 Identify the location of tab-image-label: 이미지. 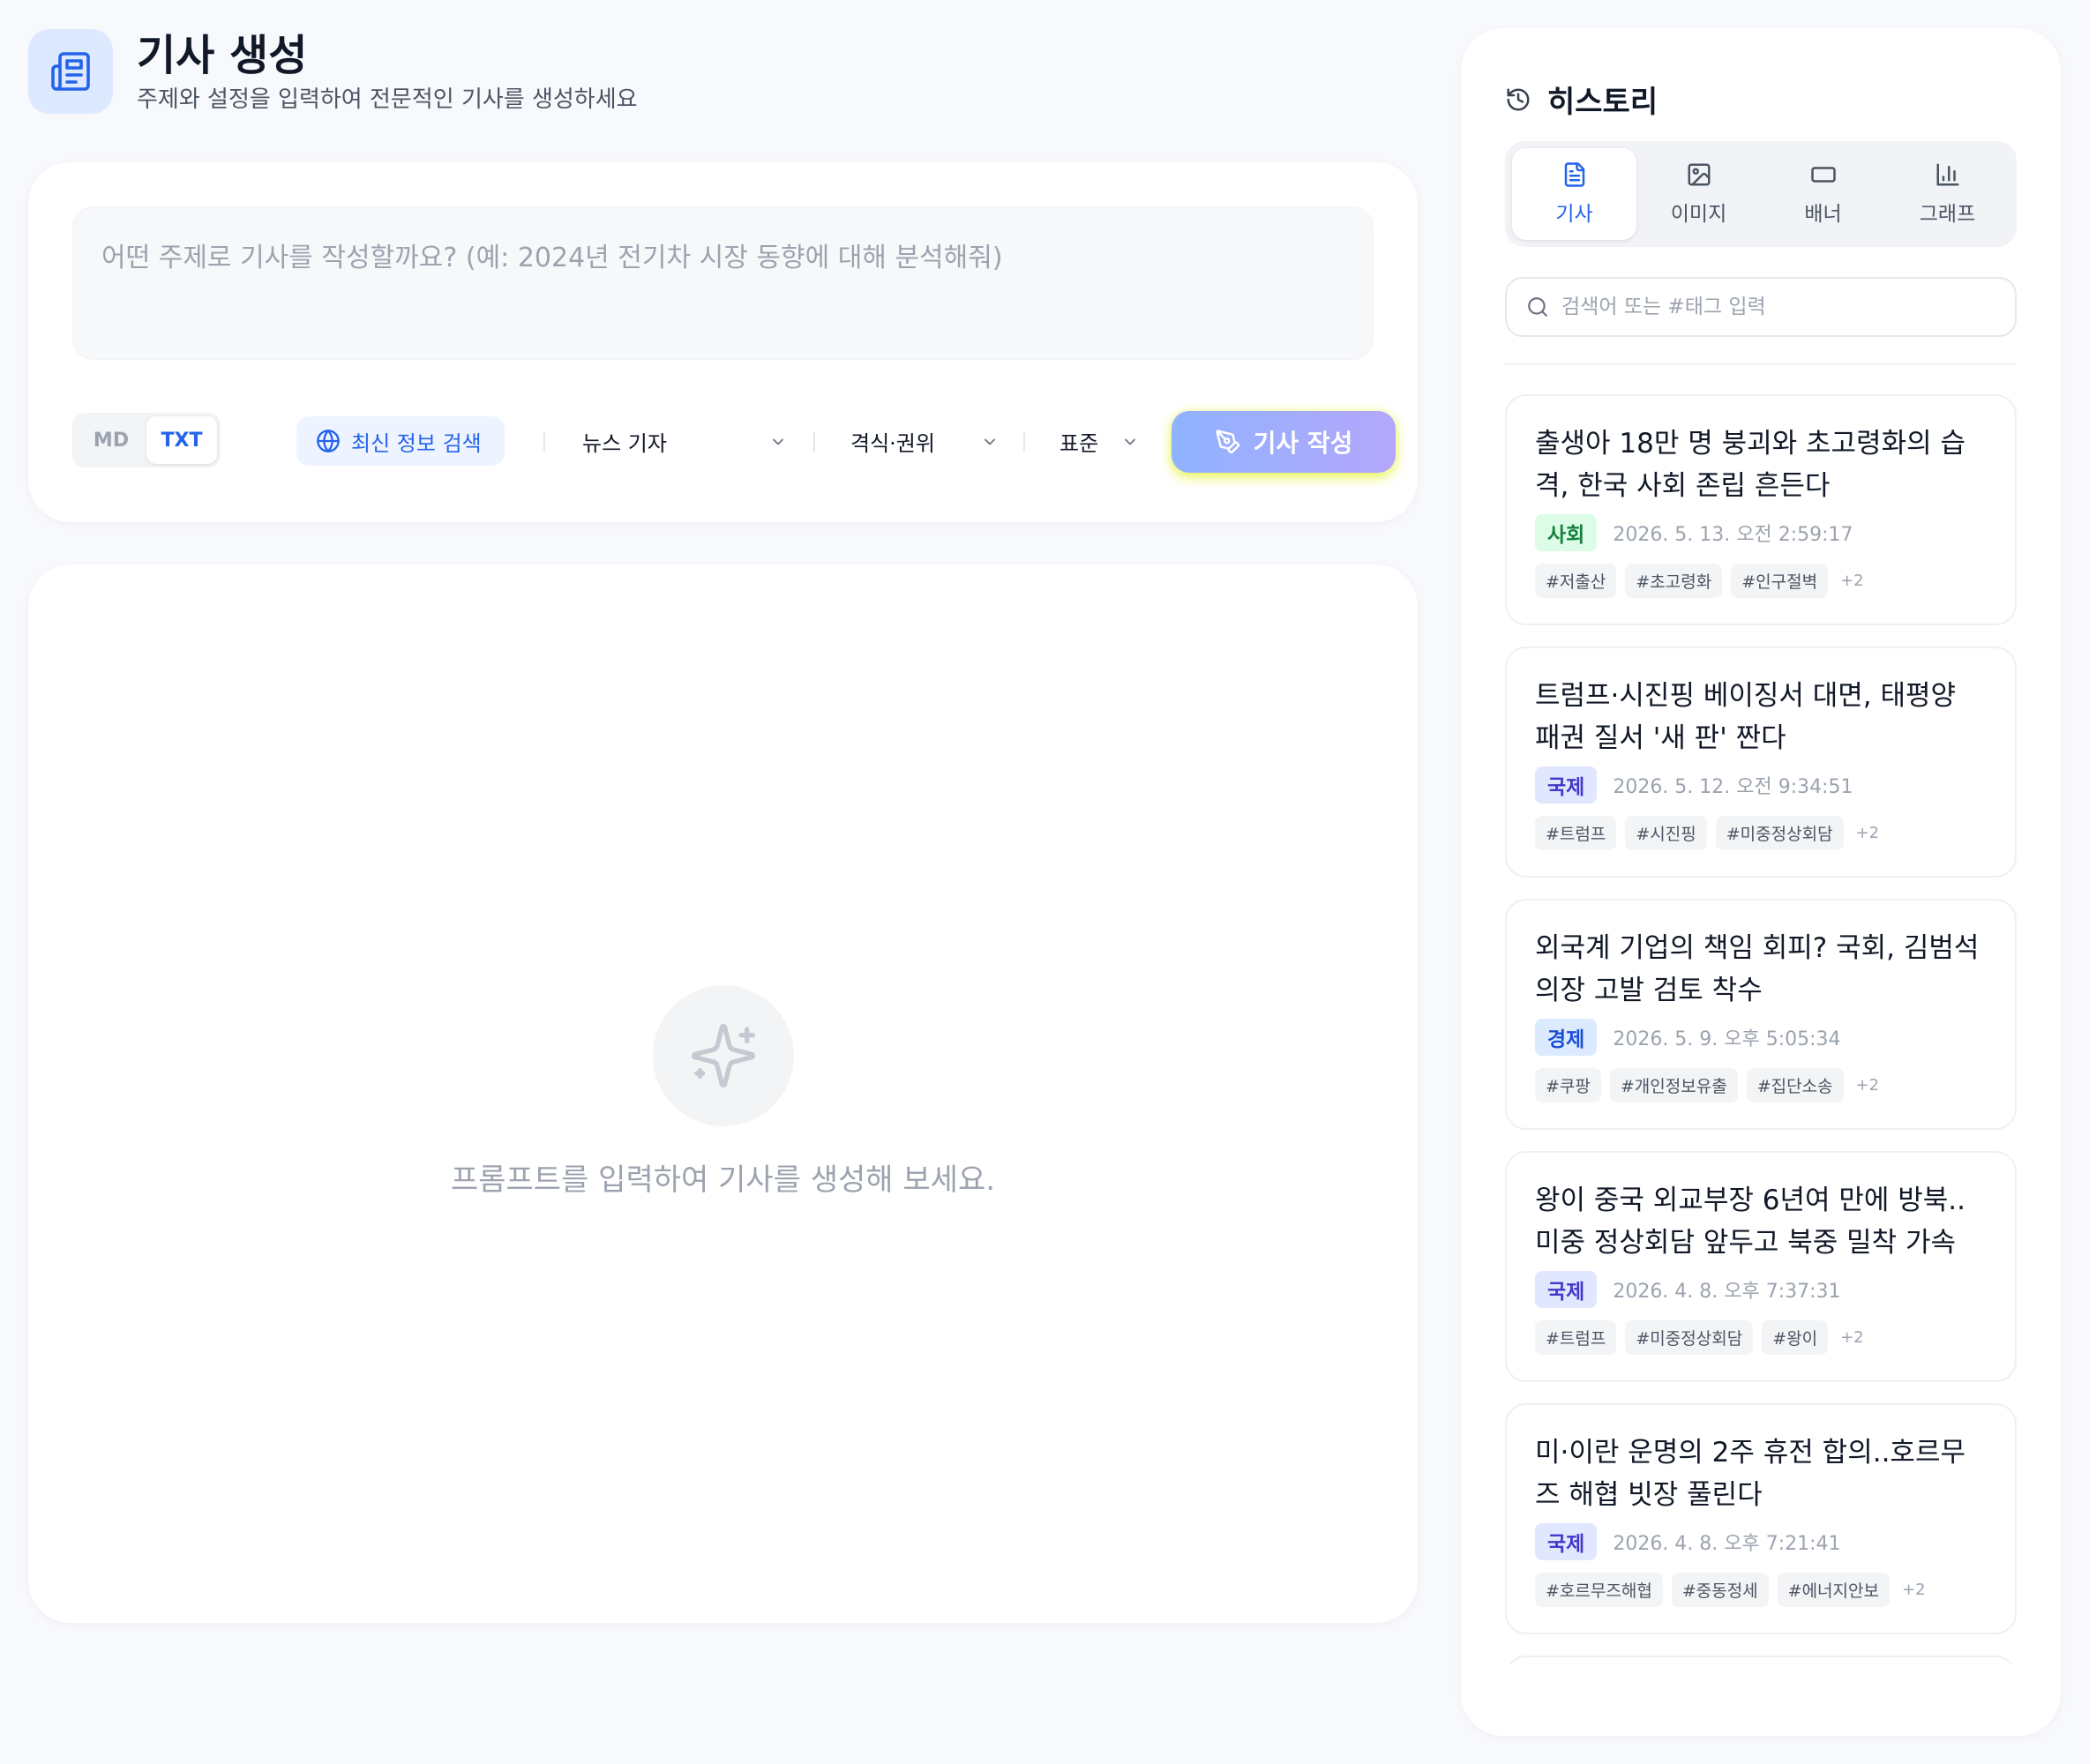
(1698, 214).